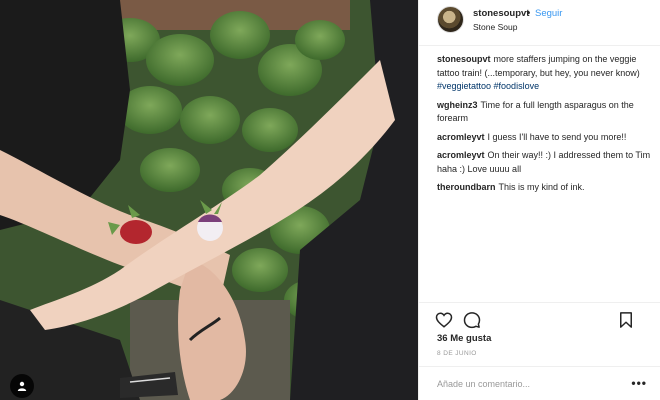  What do you see at coordinates (639, 383) in the screenshot?
I see `more-options-icon: •••` at bounding box center [639, 383].